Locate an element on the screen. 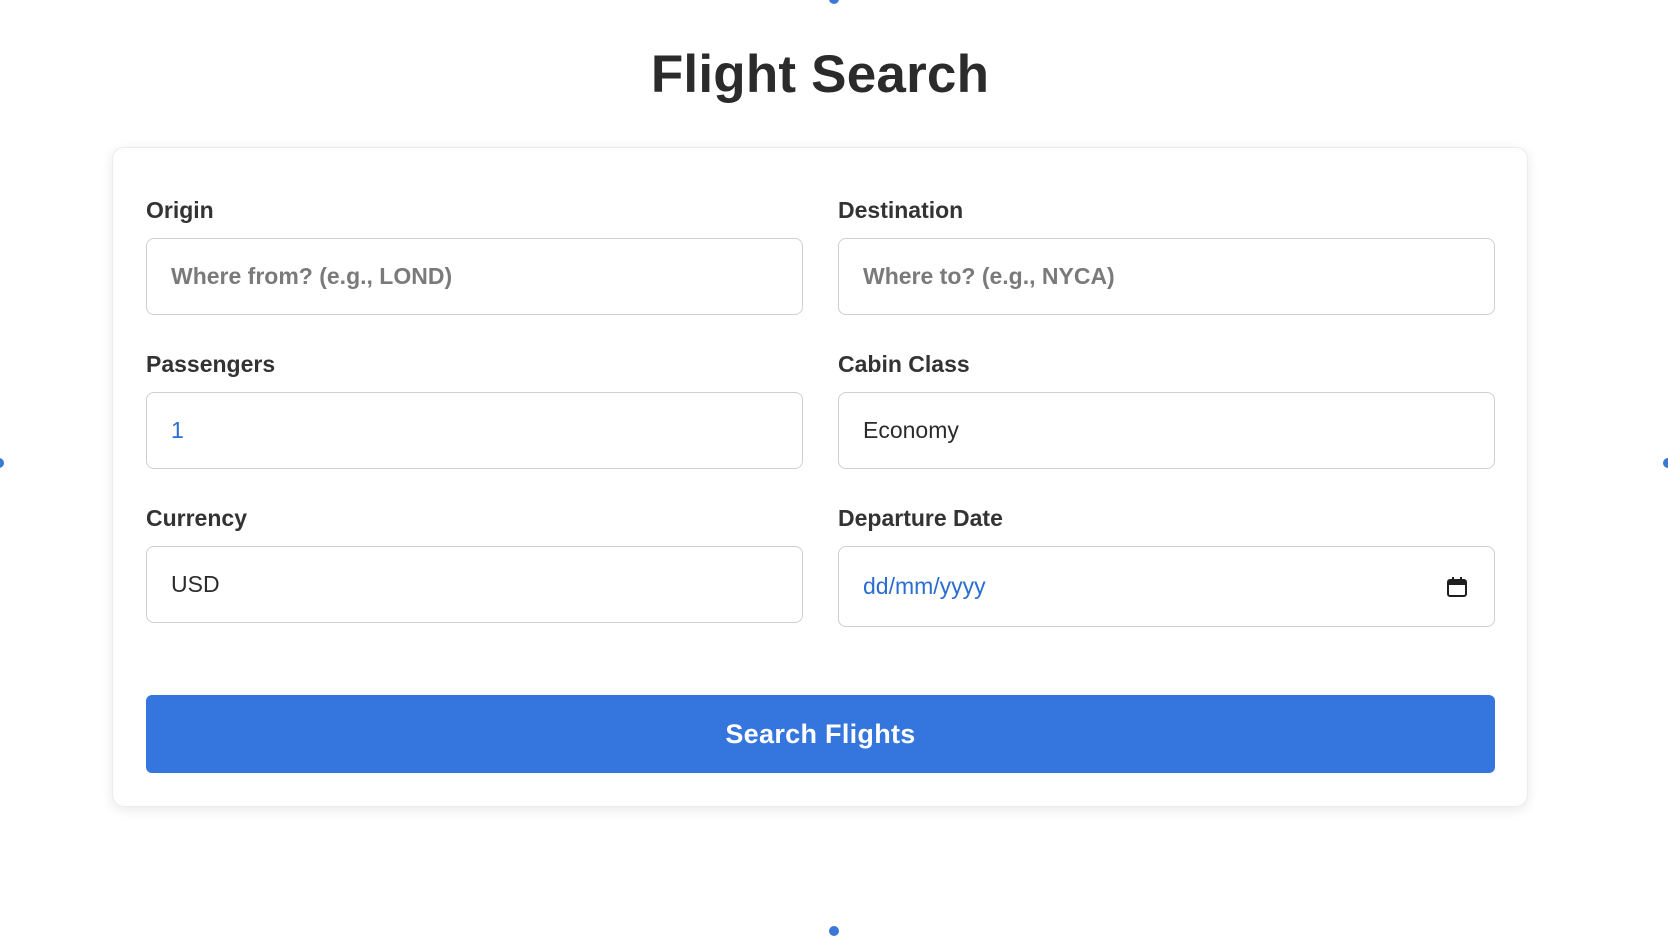  departure-date-field: Departure Date dd/mm/yyyy is located at coordinates (1166, 565).